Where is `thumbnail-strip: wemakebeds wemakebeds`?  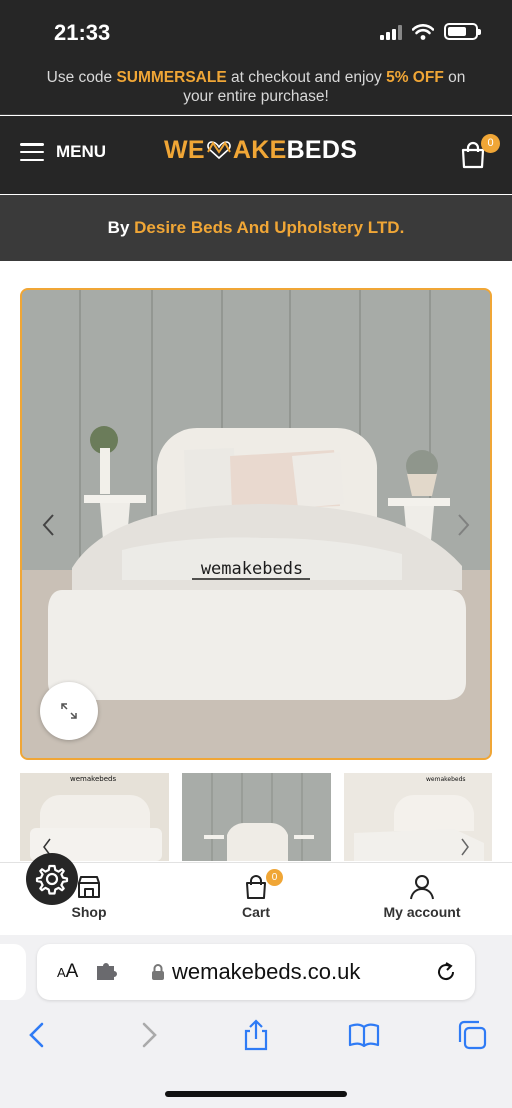
thumbnail-strip: wemakebeds wemakebeds is located at coordinates (256, 817).